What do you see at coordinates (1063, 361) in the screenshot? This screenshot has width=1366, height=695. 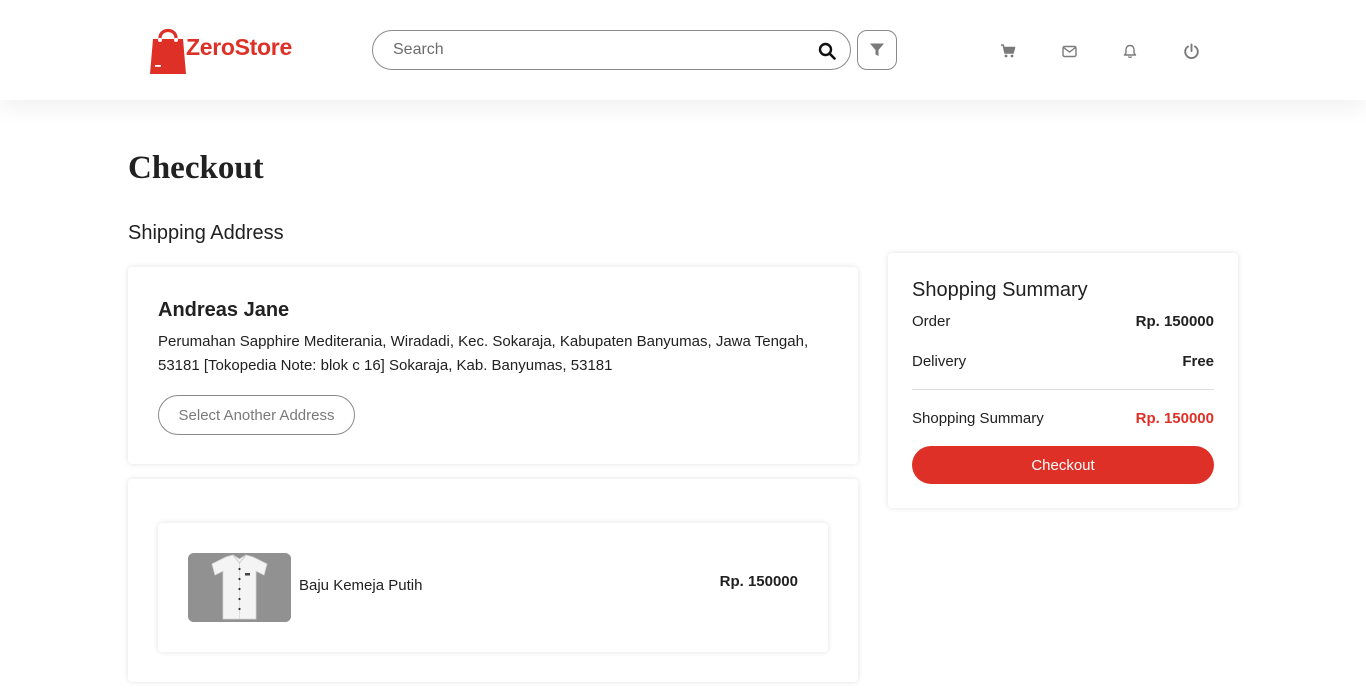 I see `summary-delivery-row: Delivery Free` at bounding box center [1063, 361].